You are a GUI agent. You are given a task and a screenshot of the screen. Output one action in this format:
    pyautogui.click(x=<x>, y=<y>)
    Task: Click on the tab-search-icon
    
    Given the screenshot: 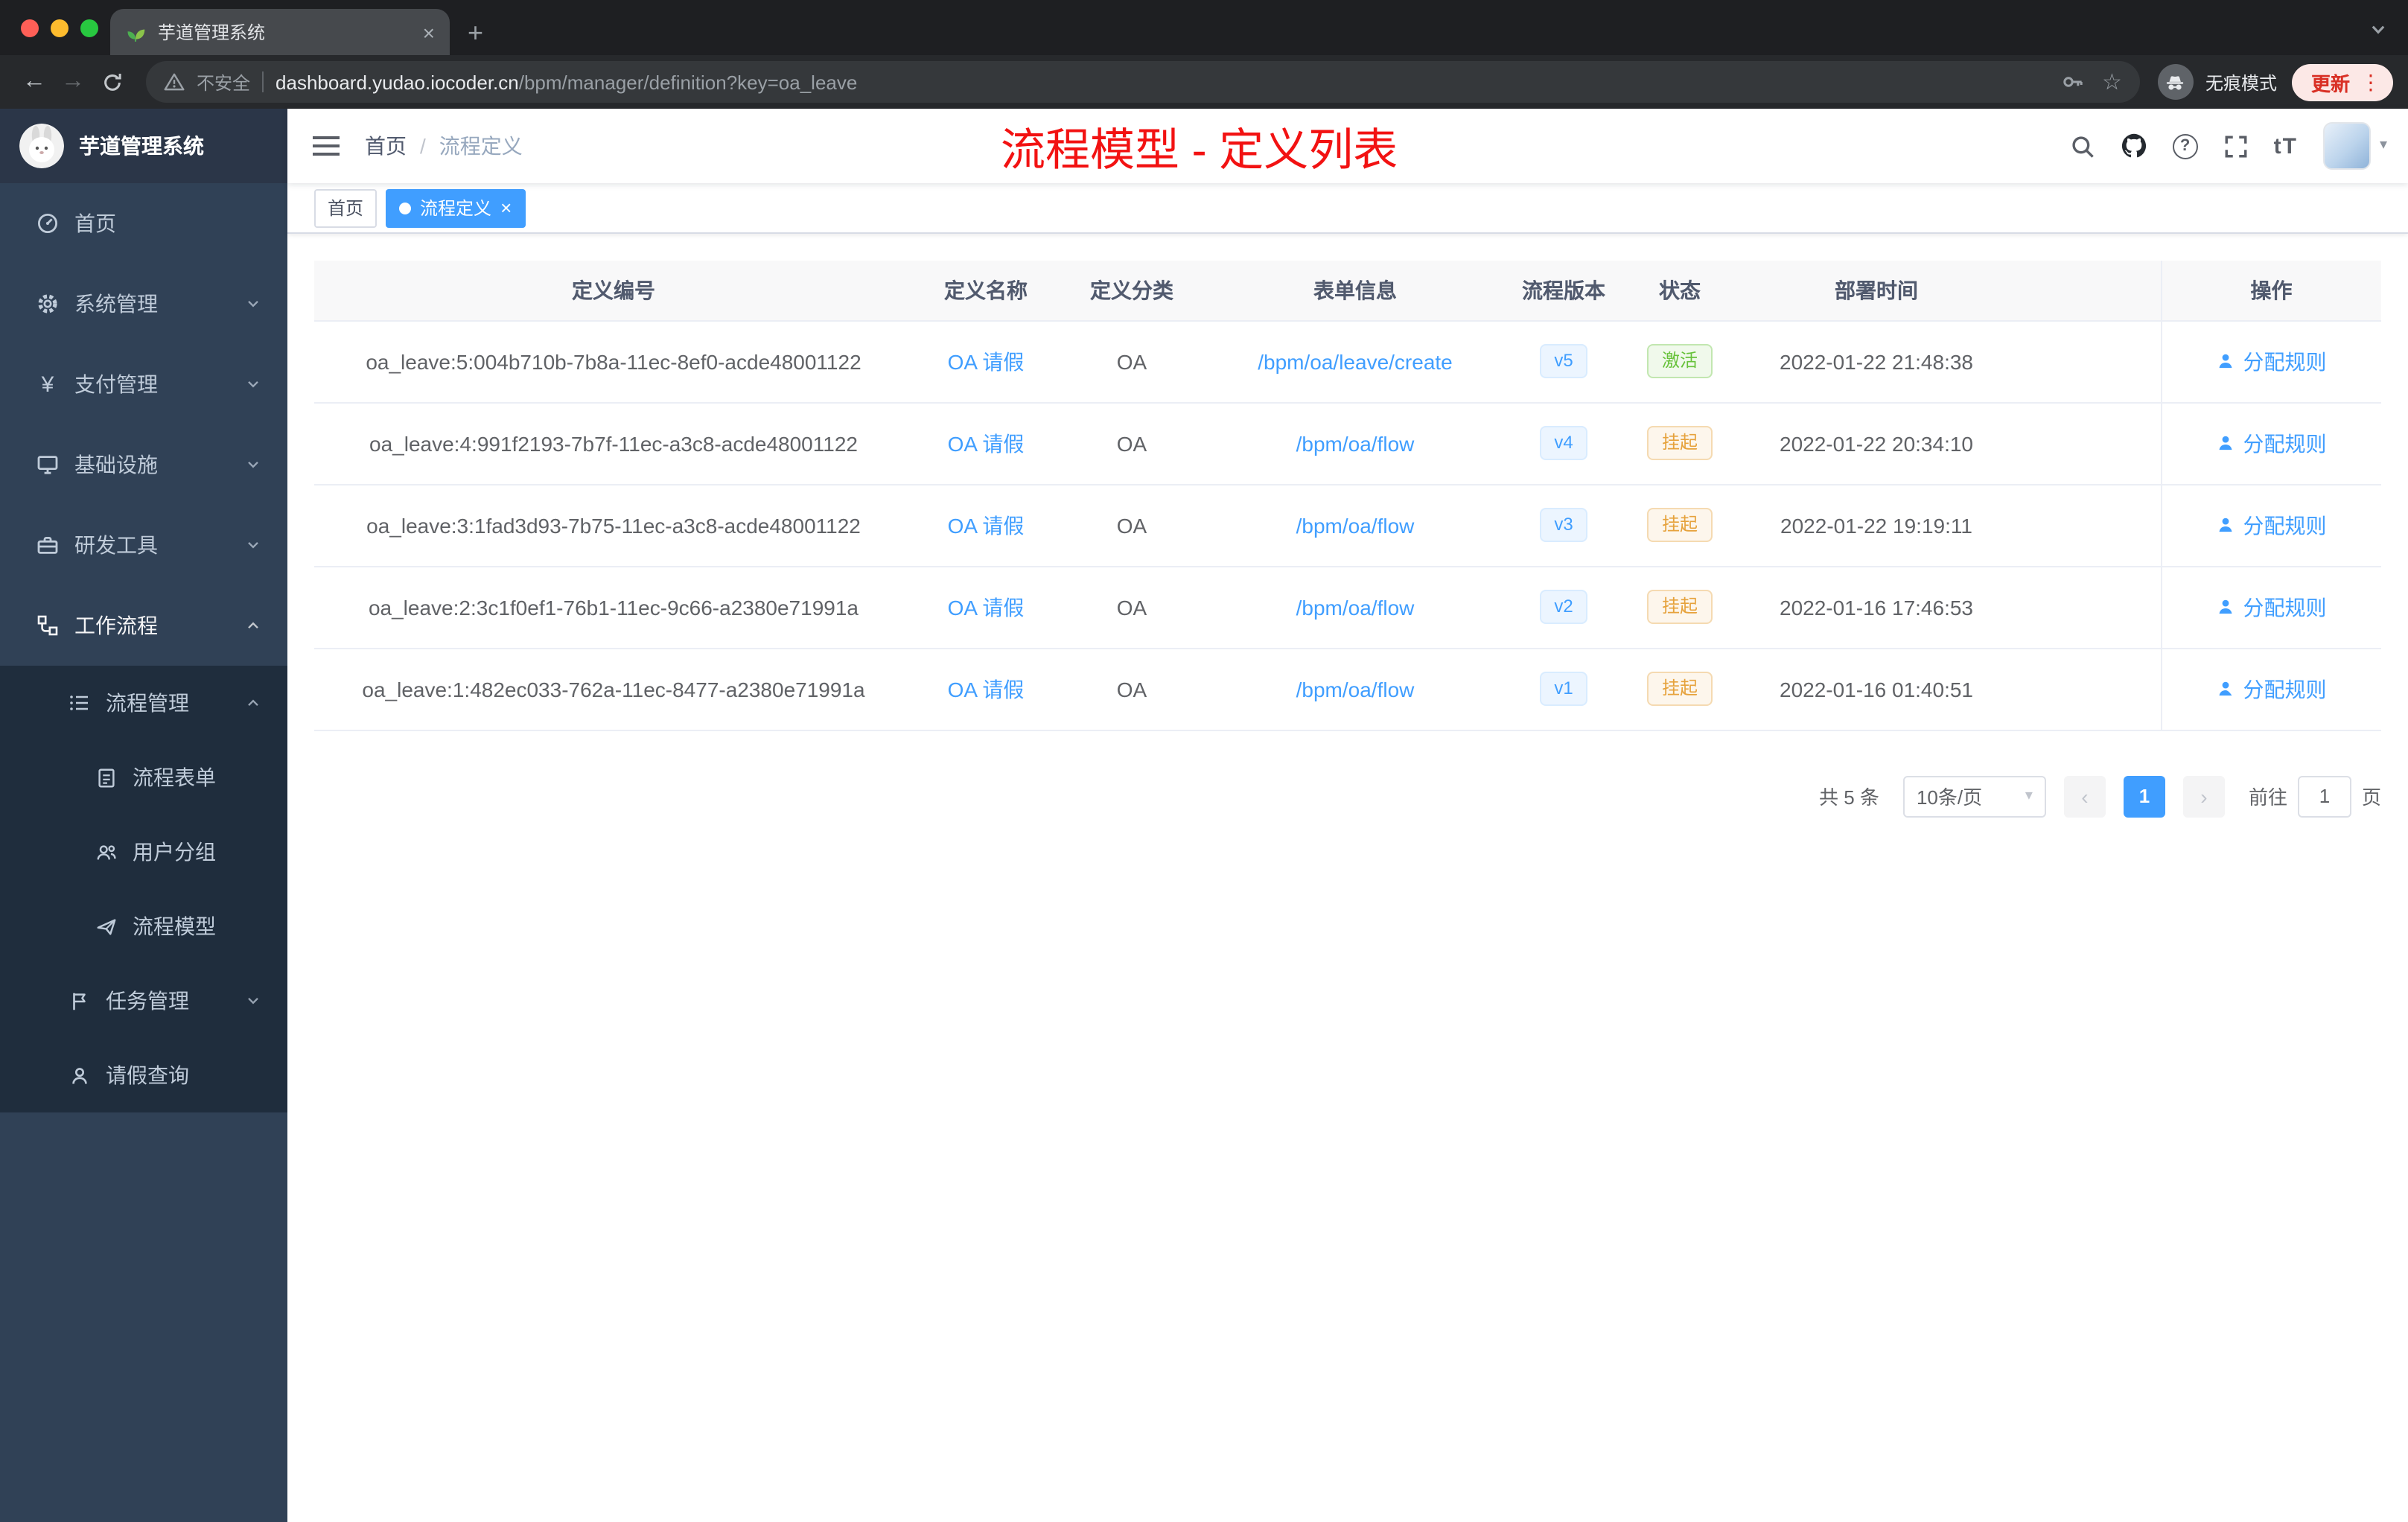 What is the action you would take?
    pyautogui.click(x=2378, y=32)
    